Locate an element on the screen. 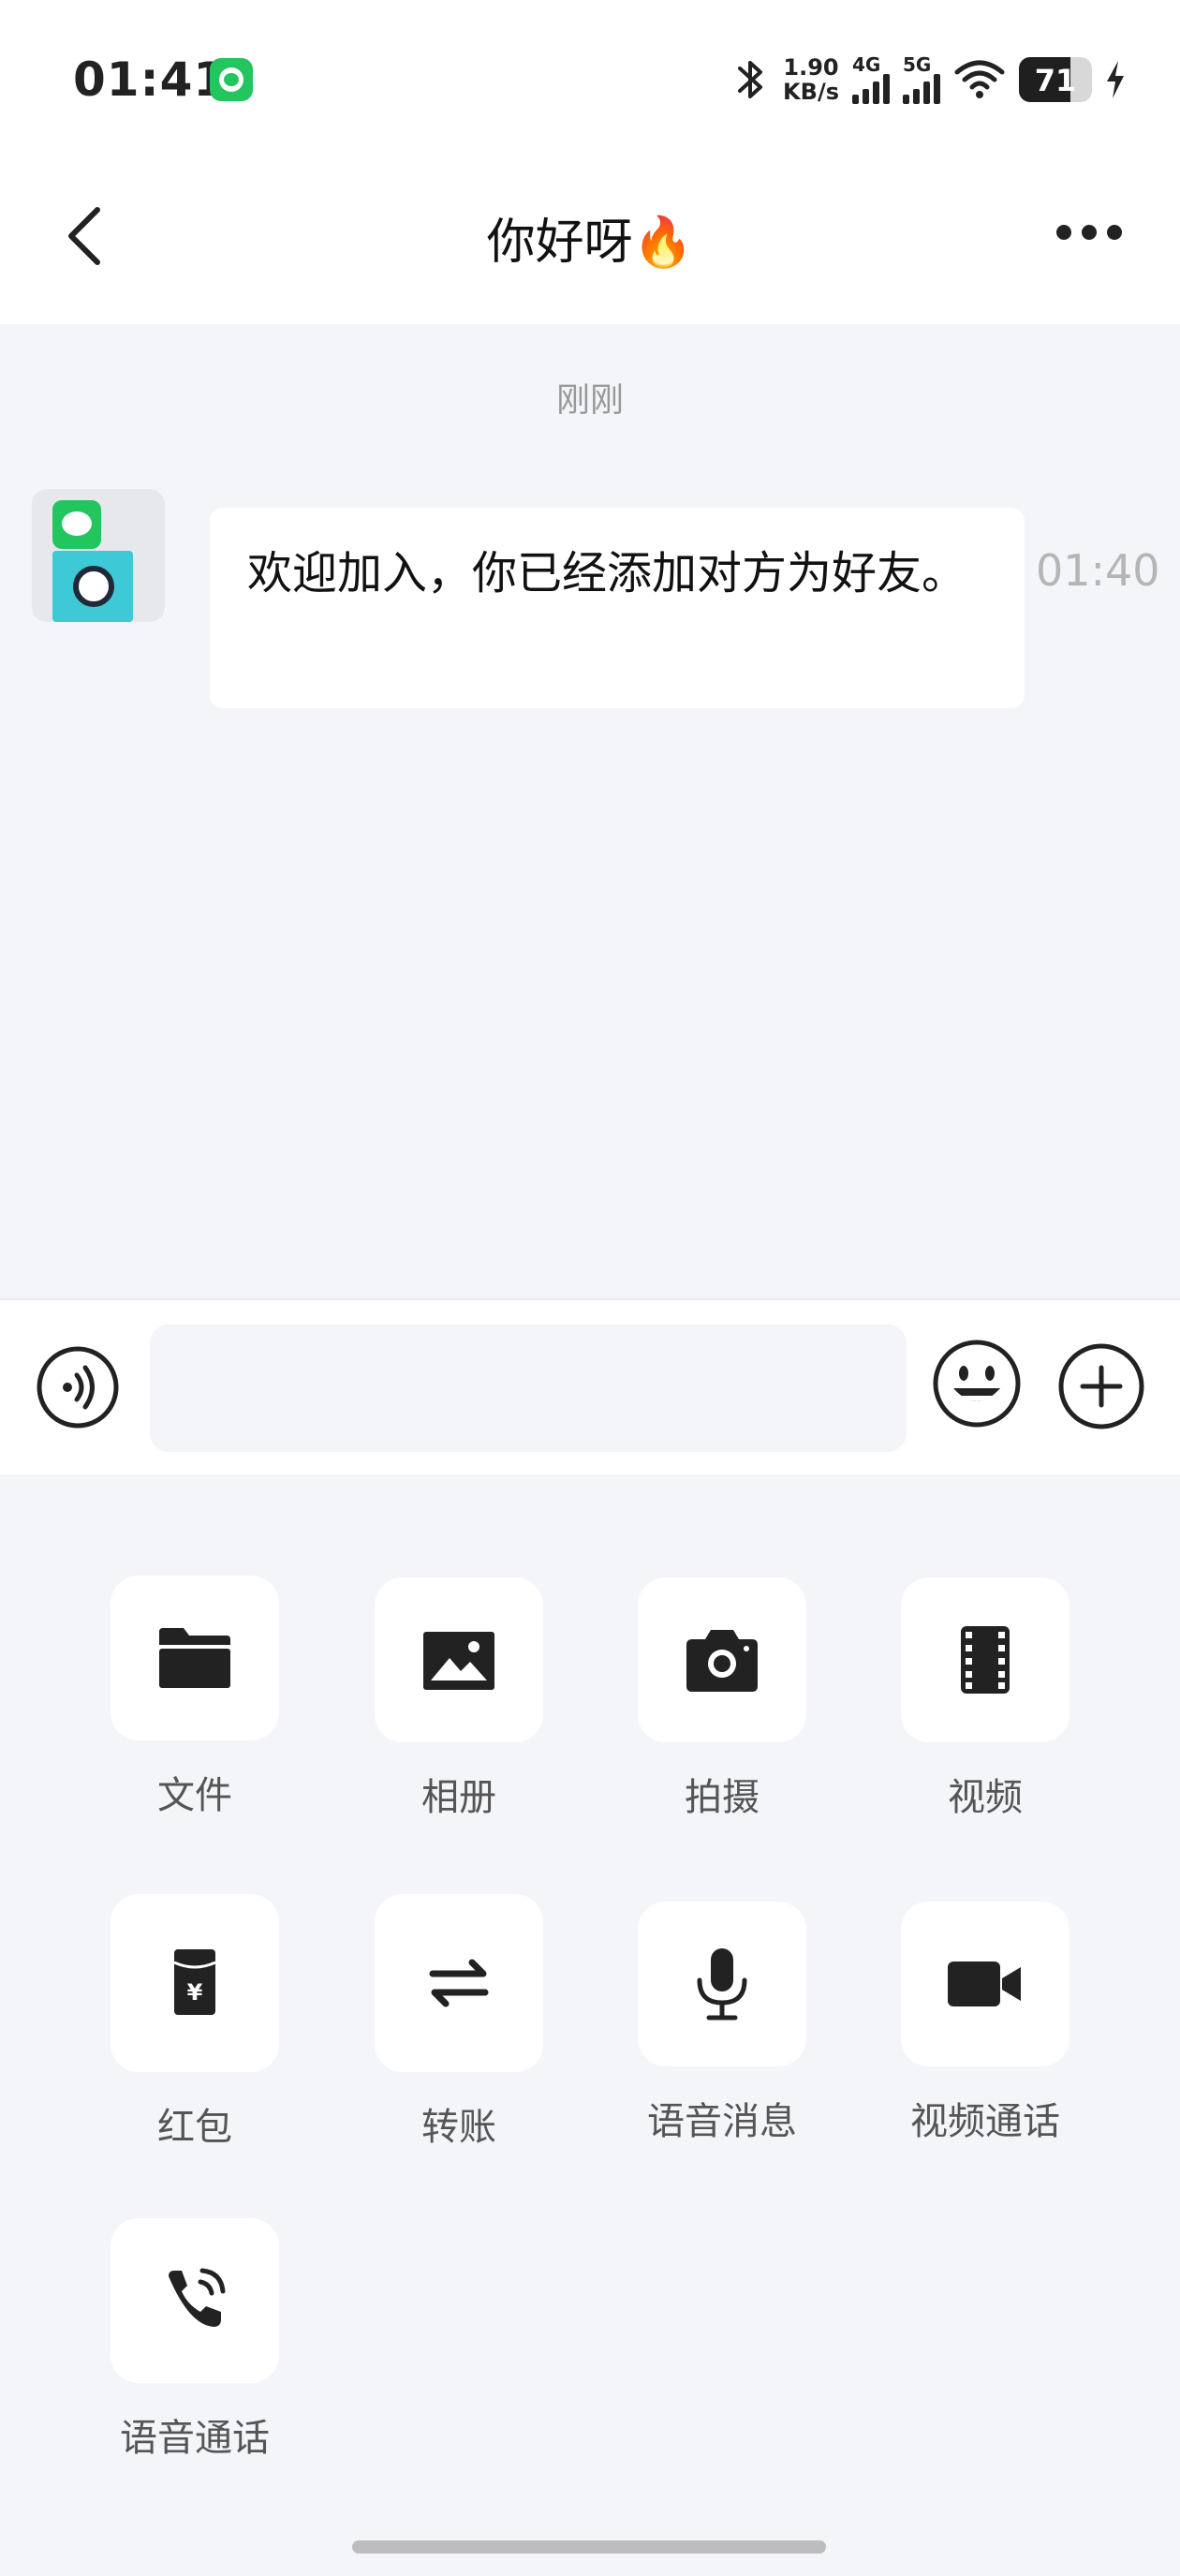 The width and height of the screenshot is (1180, 2576). tool-label: 红包 is located at coordinates (195, 2127).